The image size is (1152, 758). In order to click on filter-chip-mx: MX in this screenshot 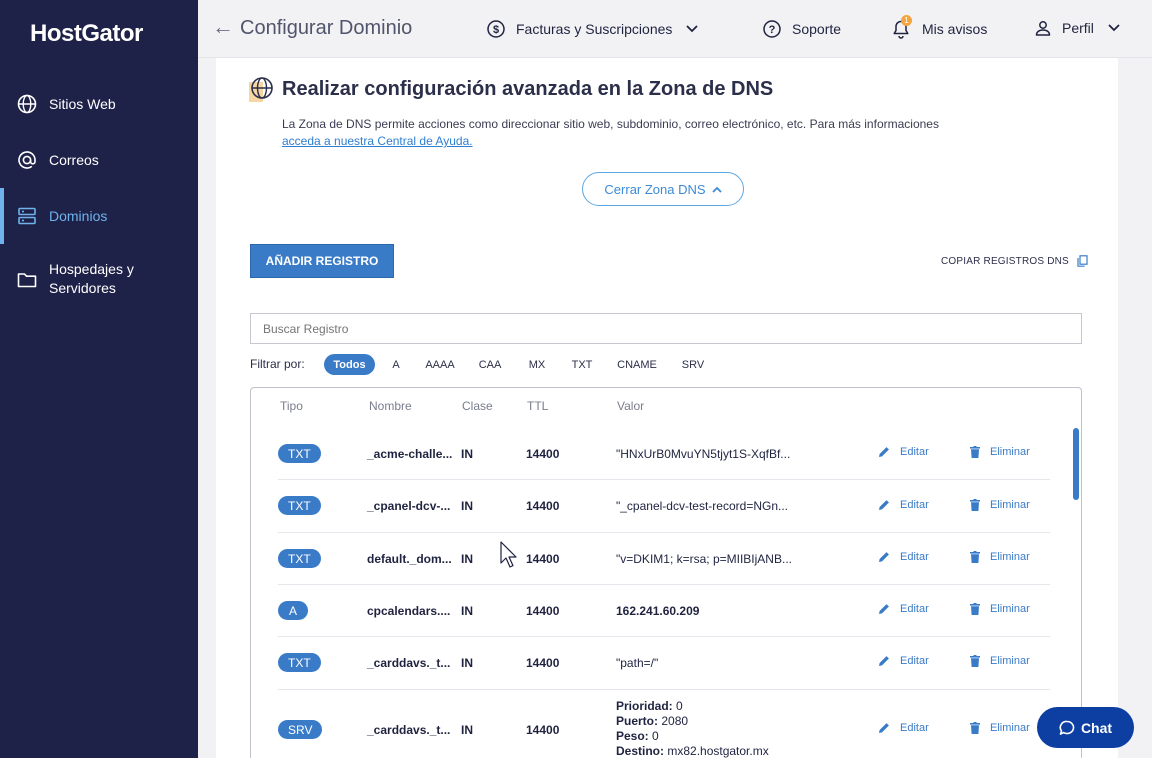, I will do `click(537, 364)`.